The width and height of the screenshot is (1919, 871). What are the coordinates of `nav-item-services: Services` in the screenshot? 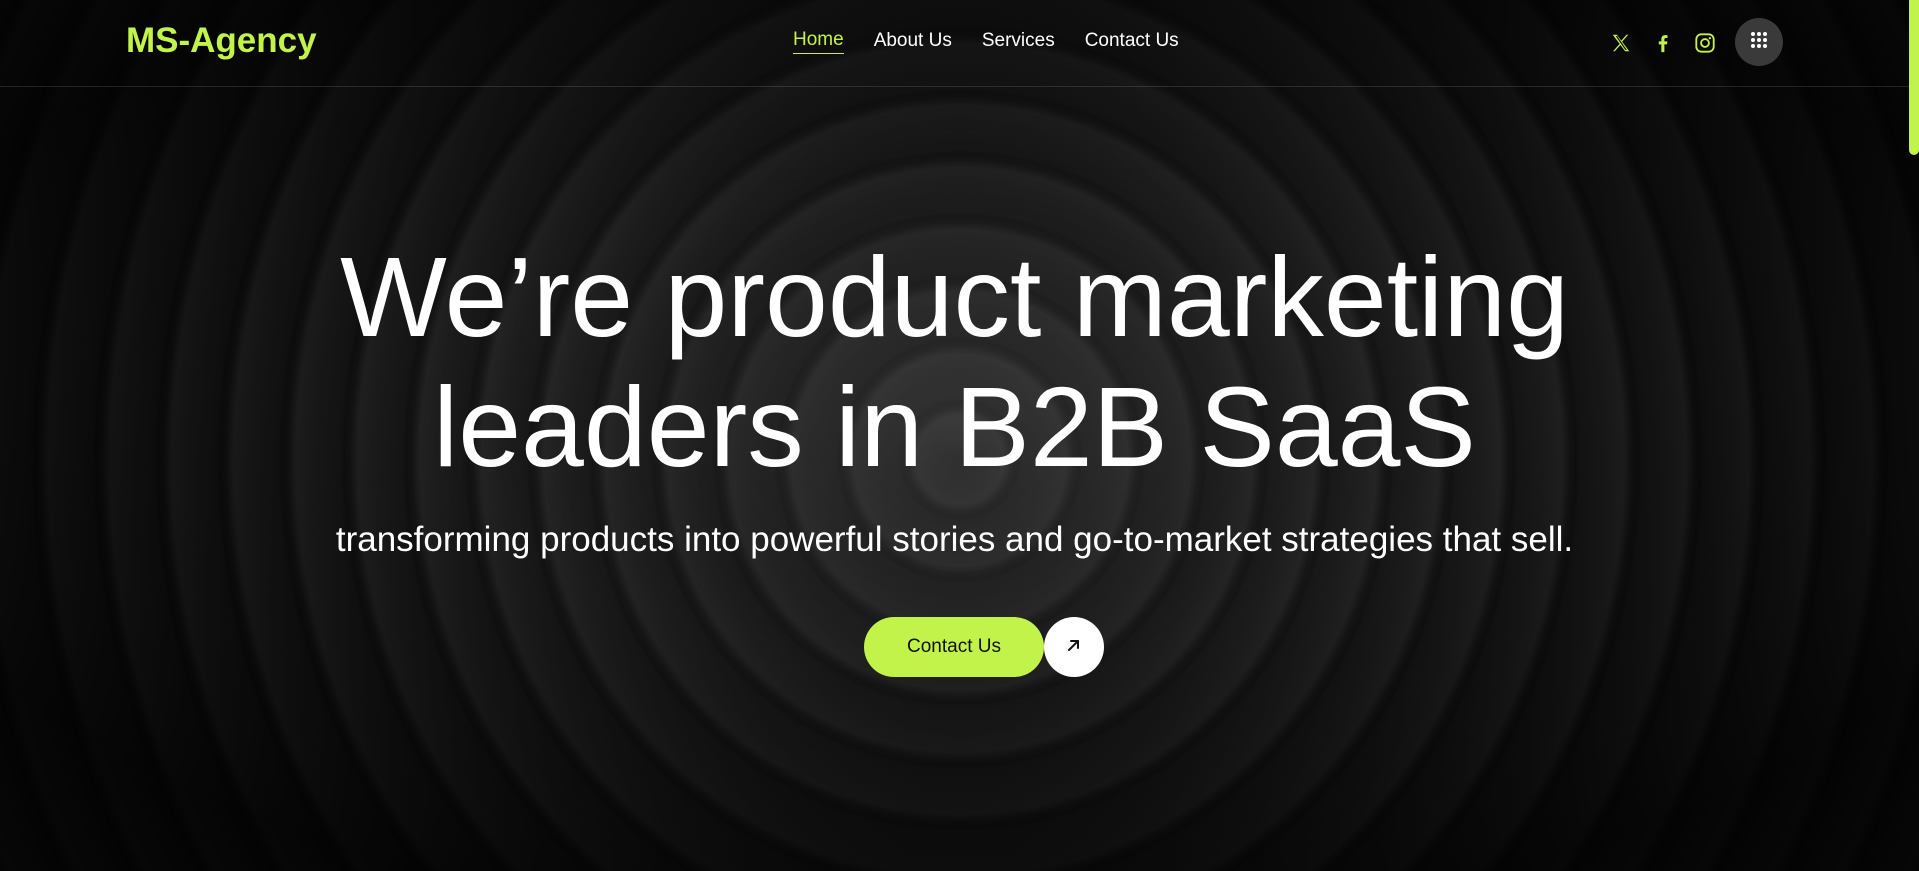 It's located at (1018, 41).